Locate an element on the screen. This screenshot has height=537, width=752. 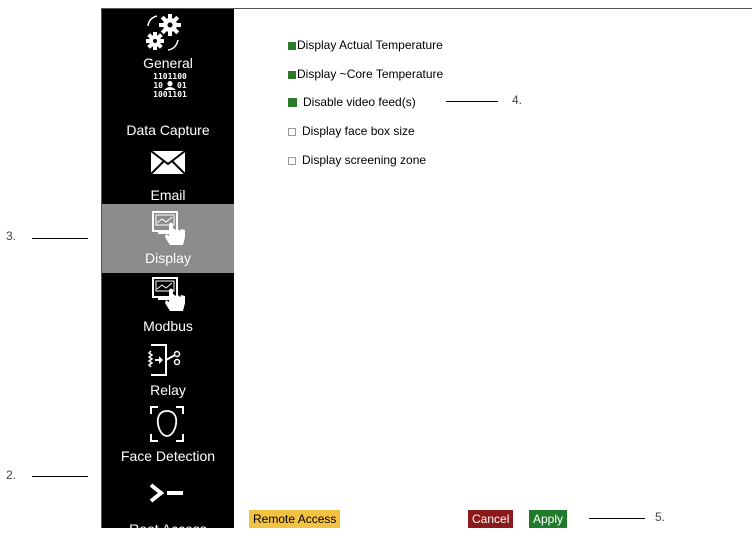
callout-5: 5. is located at coordinates (660, 517).